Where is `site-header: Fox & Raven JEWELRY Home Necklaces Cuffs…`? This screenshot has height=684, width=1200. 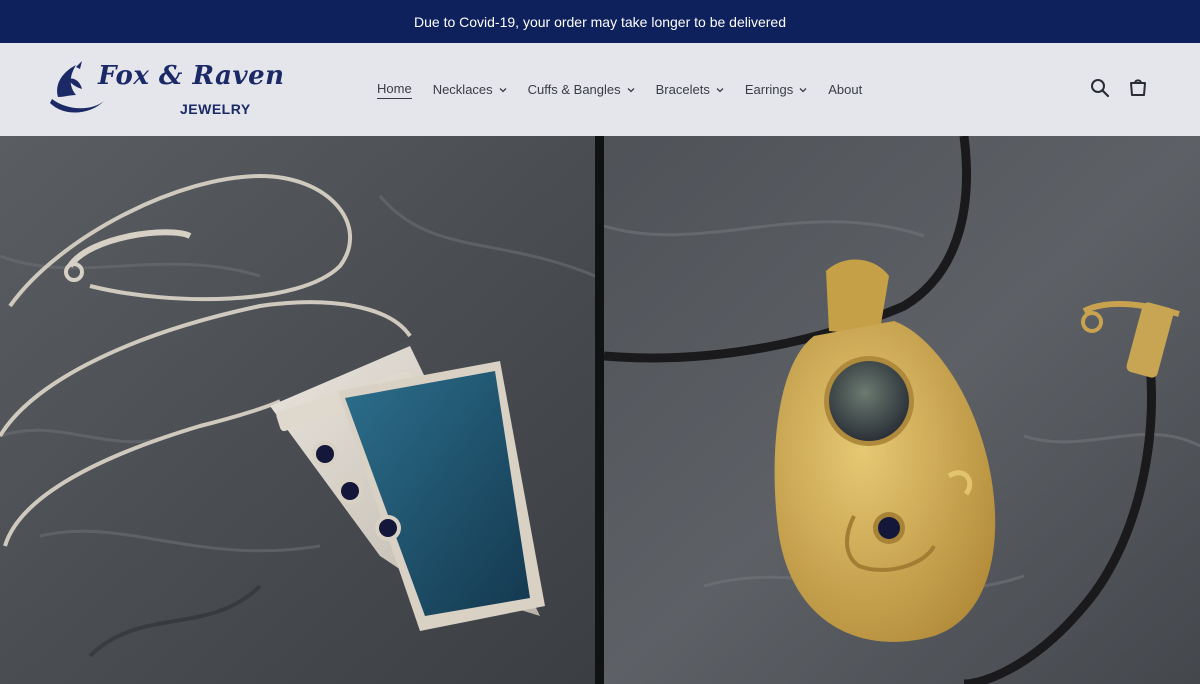 site-header: Fox & Raven JEWELRY Home Necklaces Cuffs… is located at coordinates (600, 89).